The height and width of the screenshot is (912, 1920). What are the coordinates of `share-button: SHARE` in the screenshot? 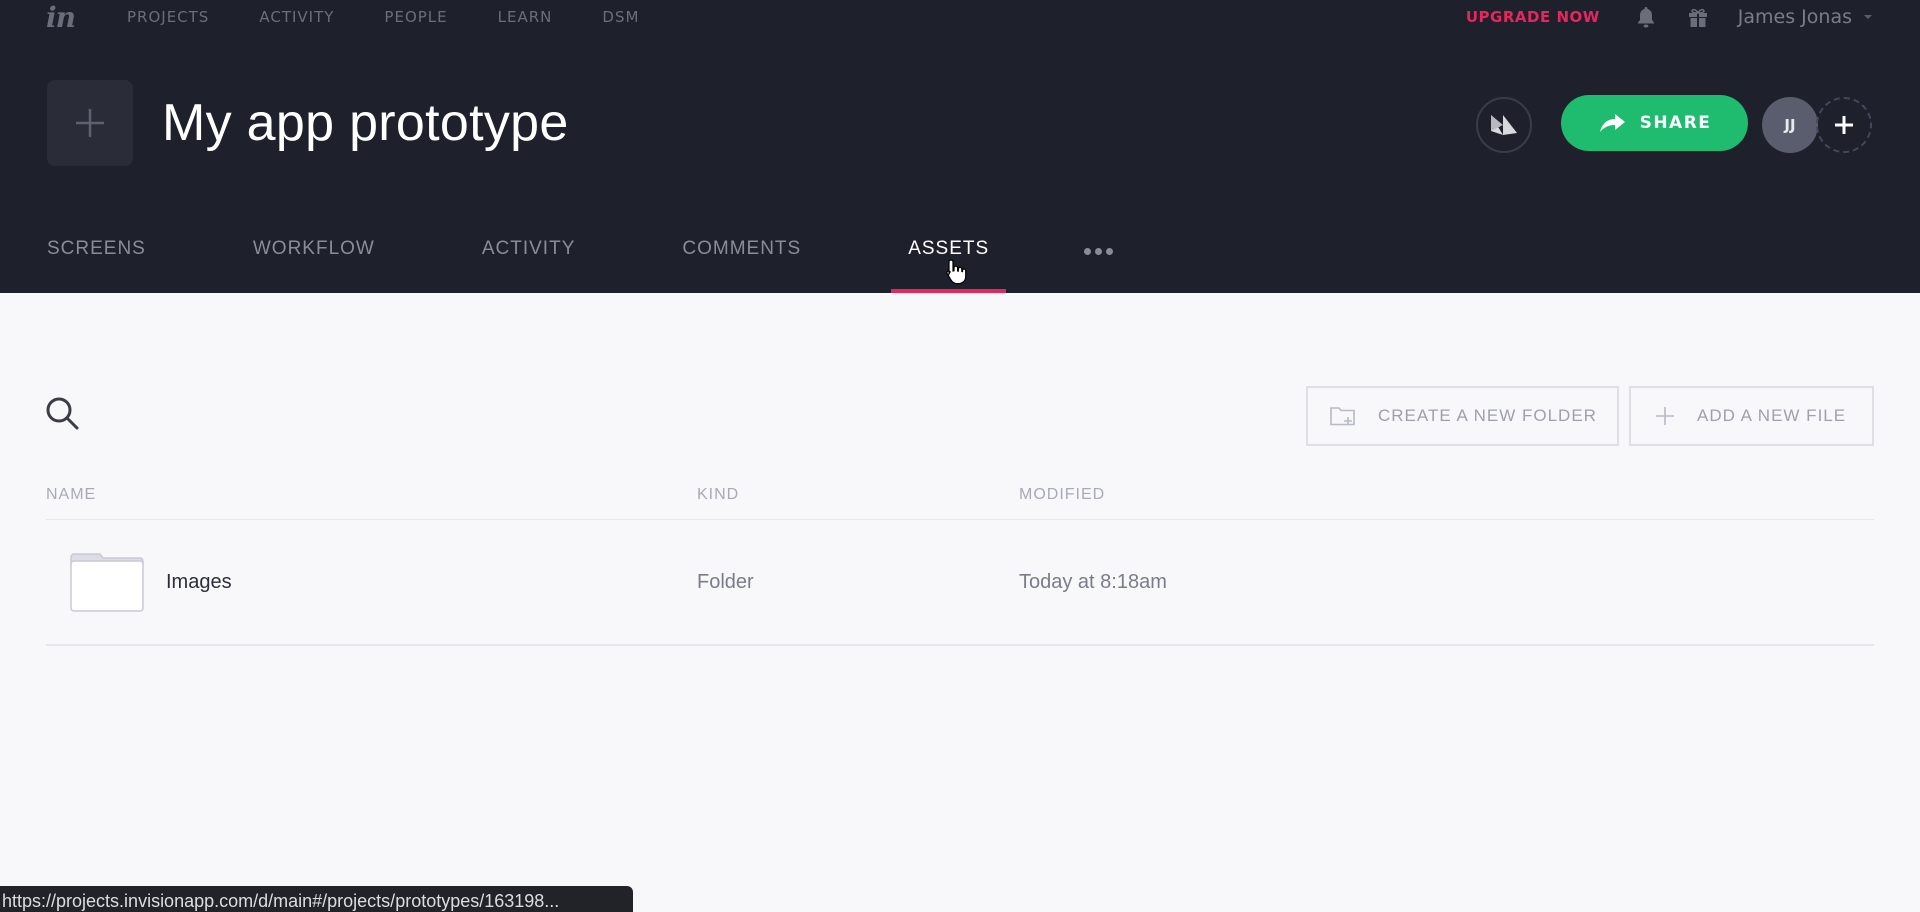 It's located at (1654, 123).